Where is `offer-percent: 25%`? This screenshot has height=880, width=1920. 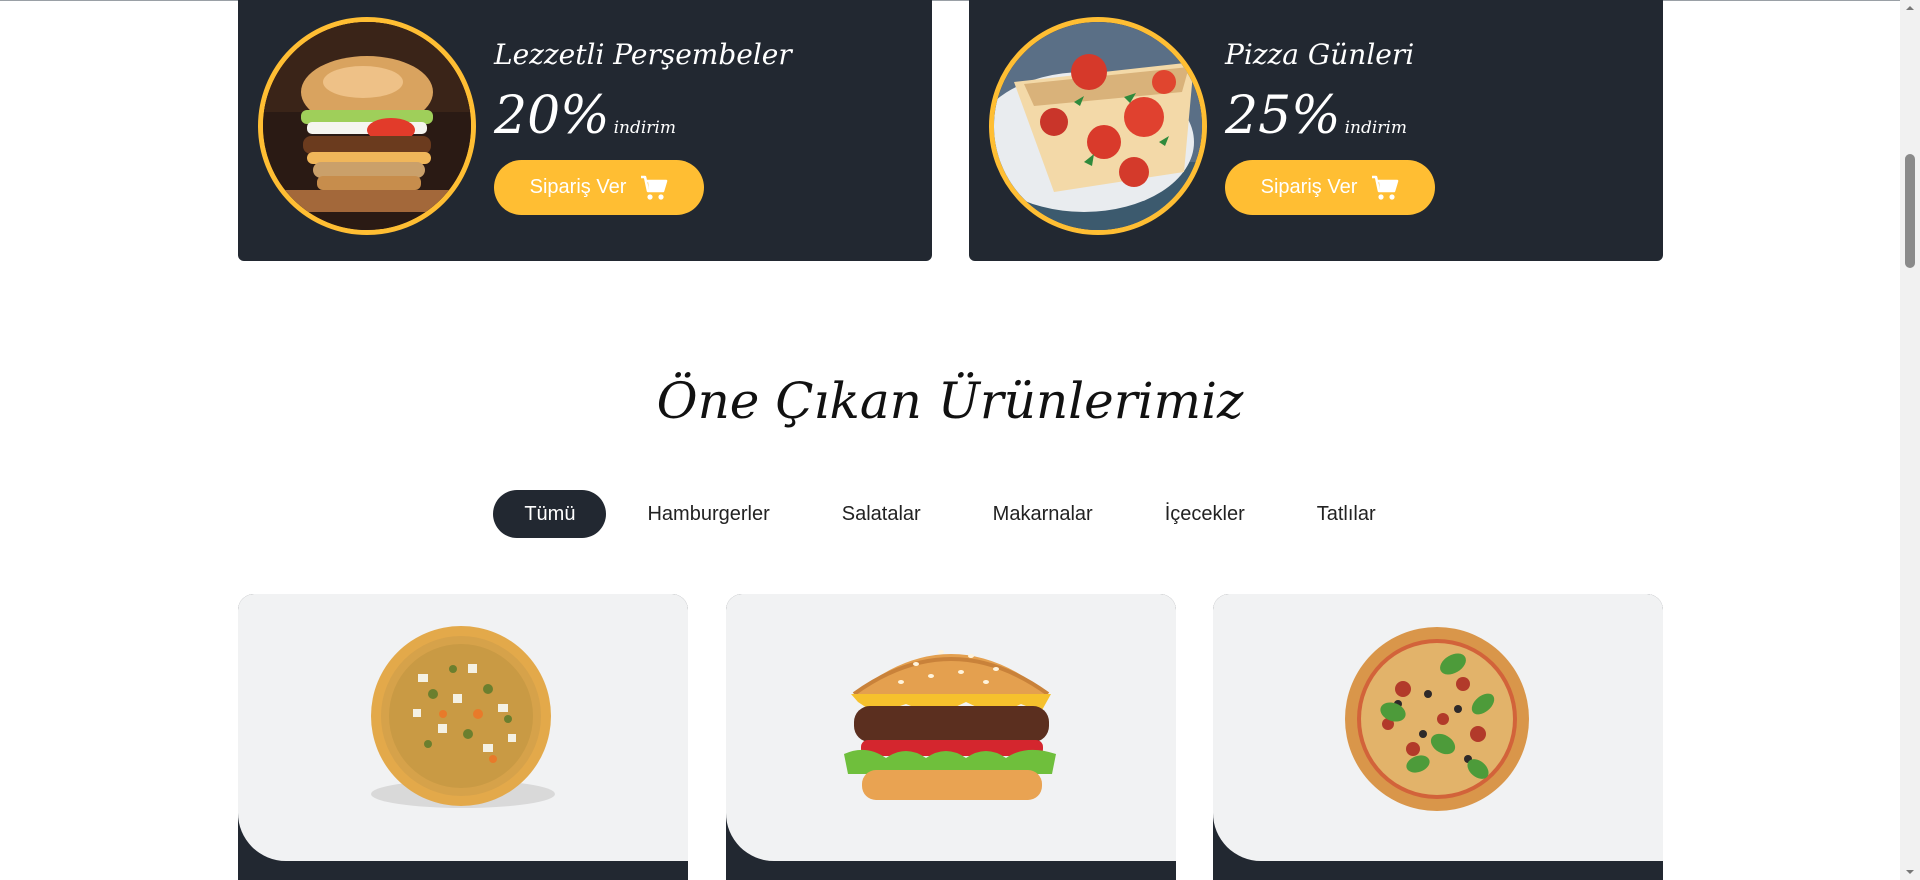
offer-percent: 25% is located at coordinates (1283, 116).